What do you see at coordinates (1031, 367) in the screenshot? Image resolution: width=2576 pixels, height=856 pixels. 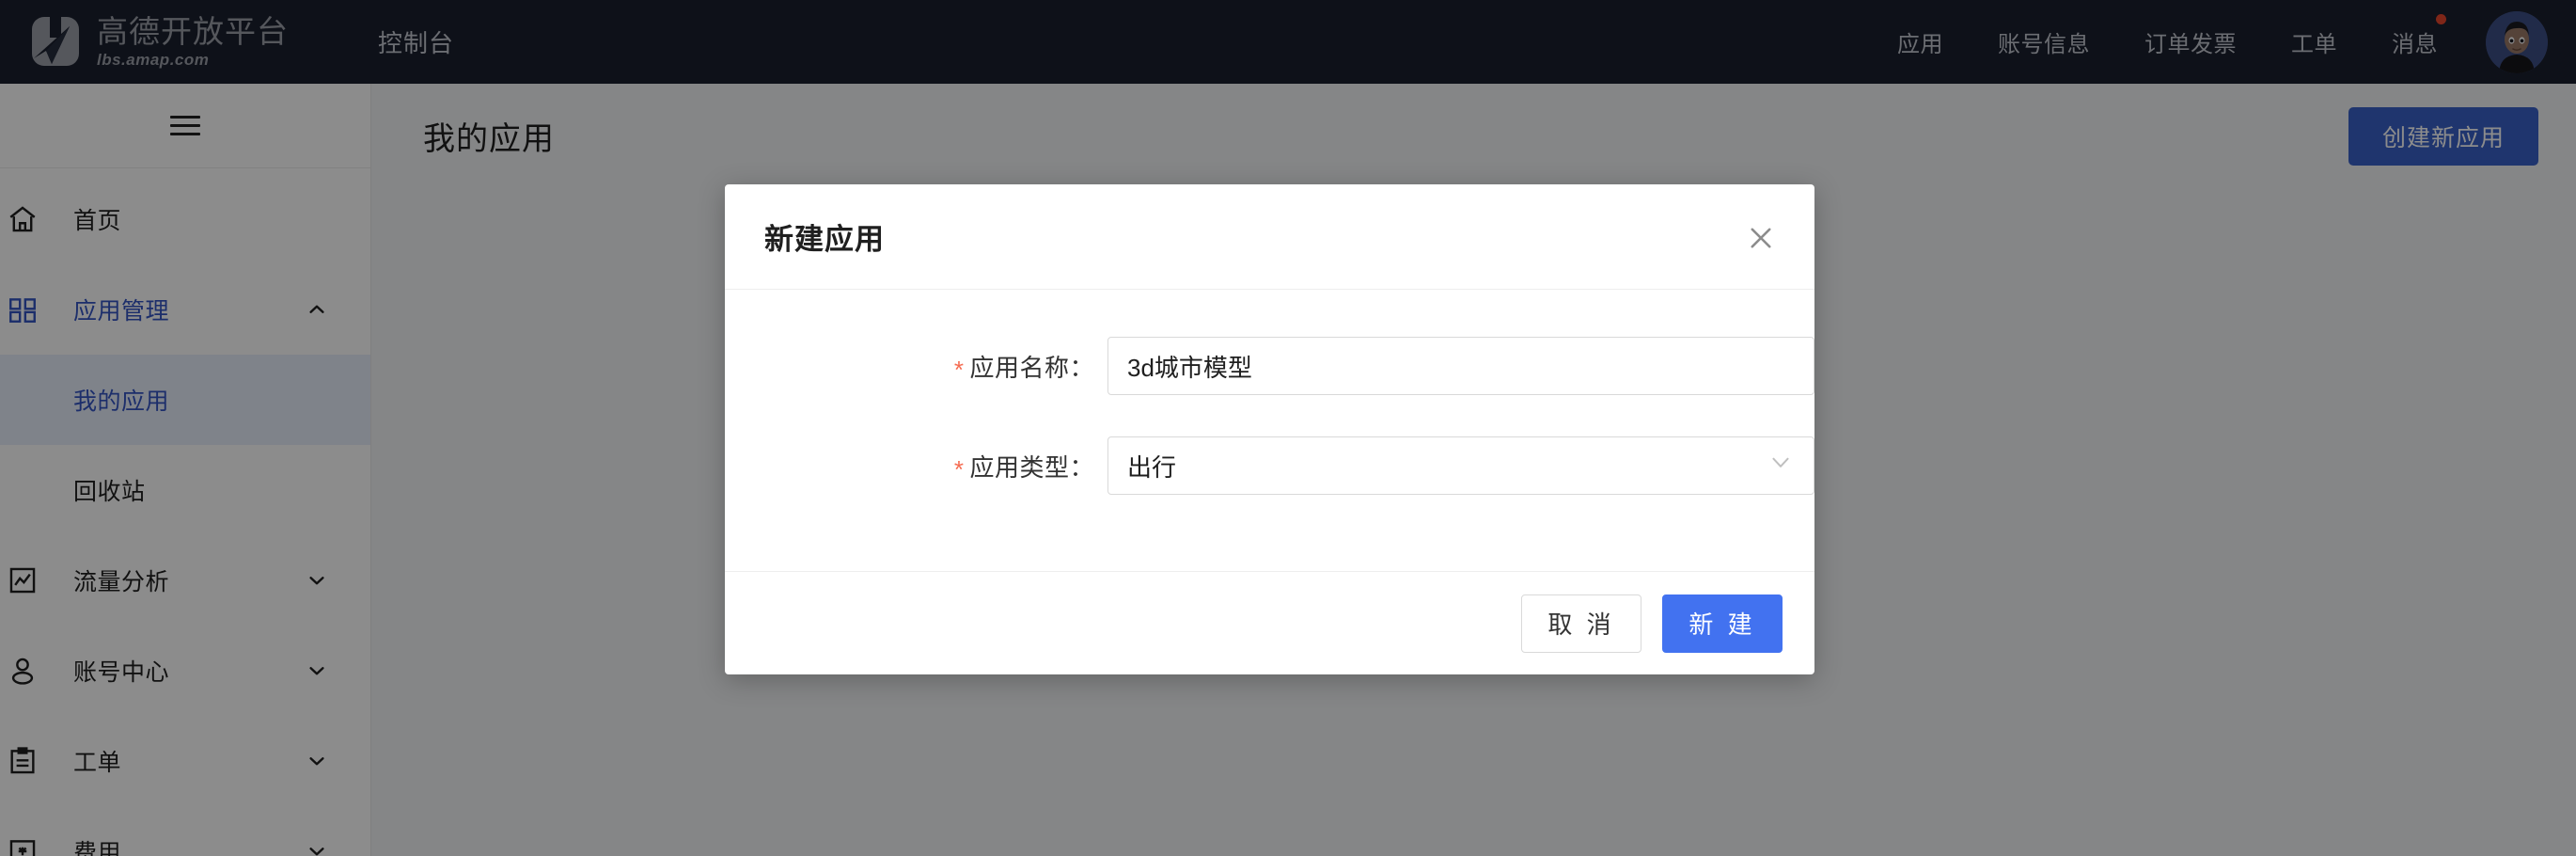 I see `app-name-label-text: 应用名称：` at bounding box center [1031, 367].